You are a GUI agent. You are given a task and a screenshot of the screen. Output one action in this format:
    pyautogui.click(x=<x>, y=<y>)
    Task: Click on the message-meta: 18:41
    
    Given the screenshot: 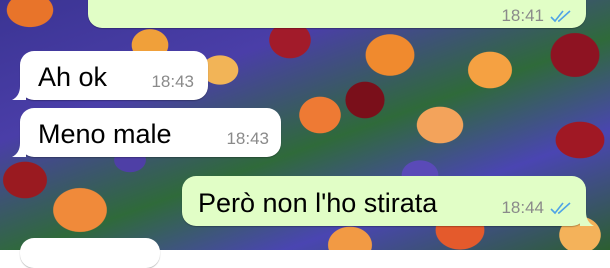 What is the action you would take?
    pyautogui.click(x=536, y=17)
    